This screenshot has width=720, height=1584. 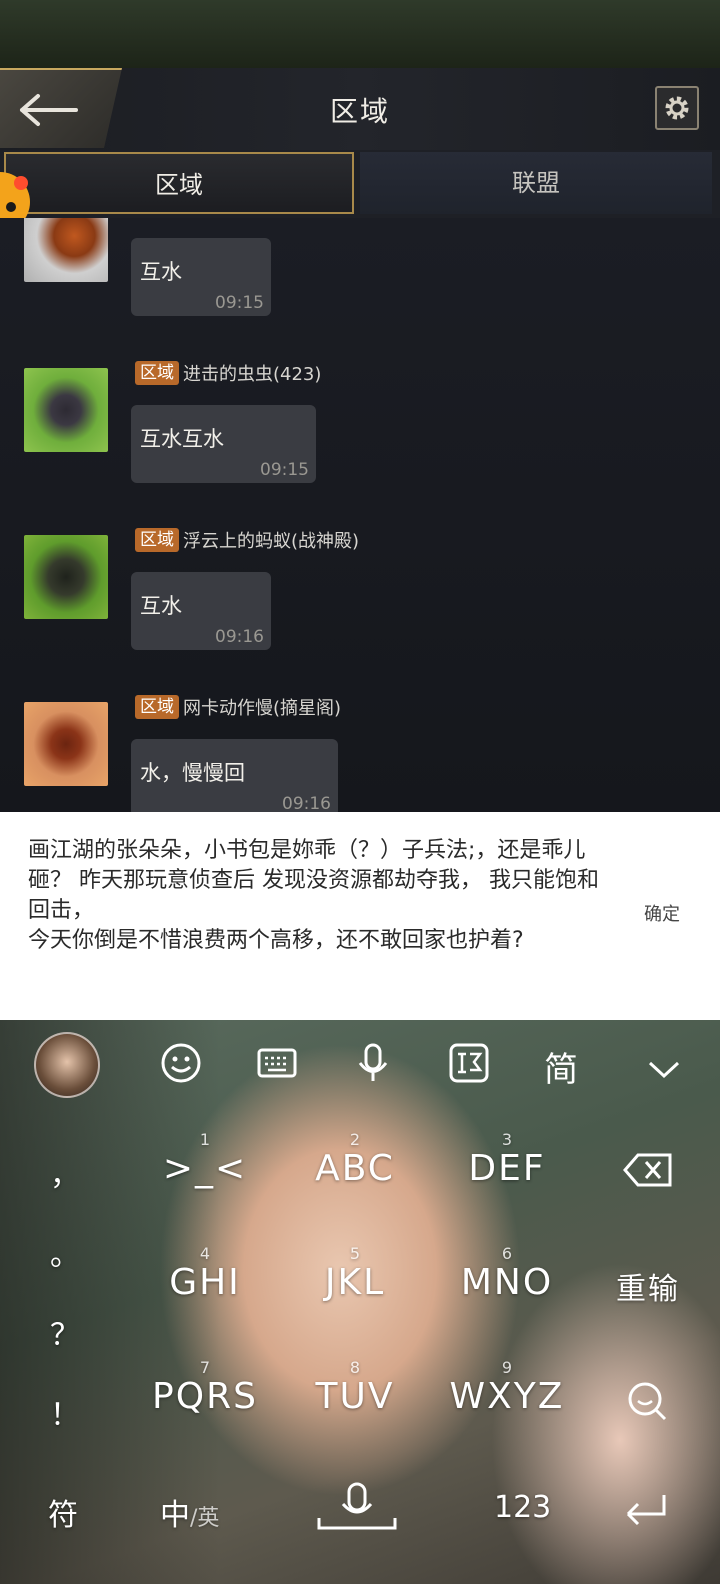 What do you see at coordinates (536, 183) in the screenshot?
I see `tab-alliance: 联盟` at bounding box center [536, 183].